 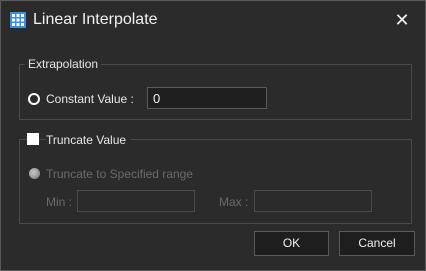 What do you see at coordinates (90, 99) in the screenshot?
I see `constant-value-label: Constant Value :` at bounding box center [90, 99].